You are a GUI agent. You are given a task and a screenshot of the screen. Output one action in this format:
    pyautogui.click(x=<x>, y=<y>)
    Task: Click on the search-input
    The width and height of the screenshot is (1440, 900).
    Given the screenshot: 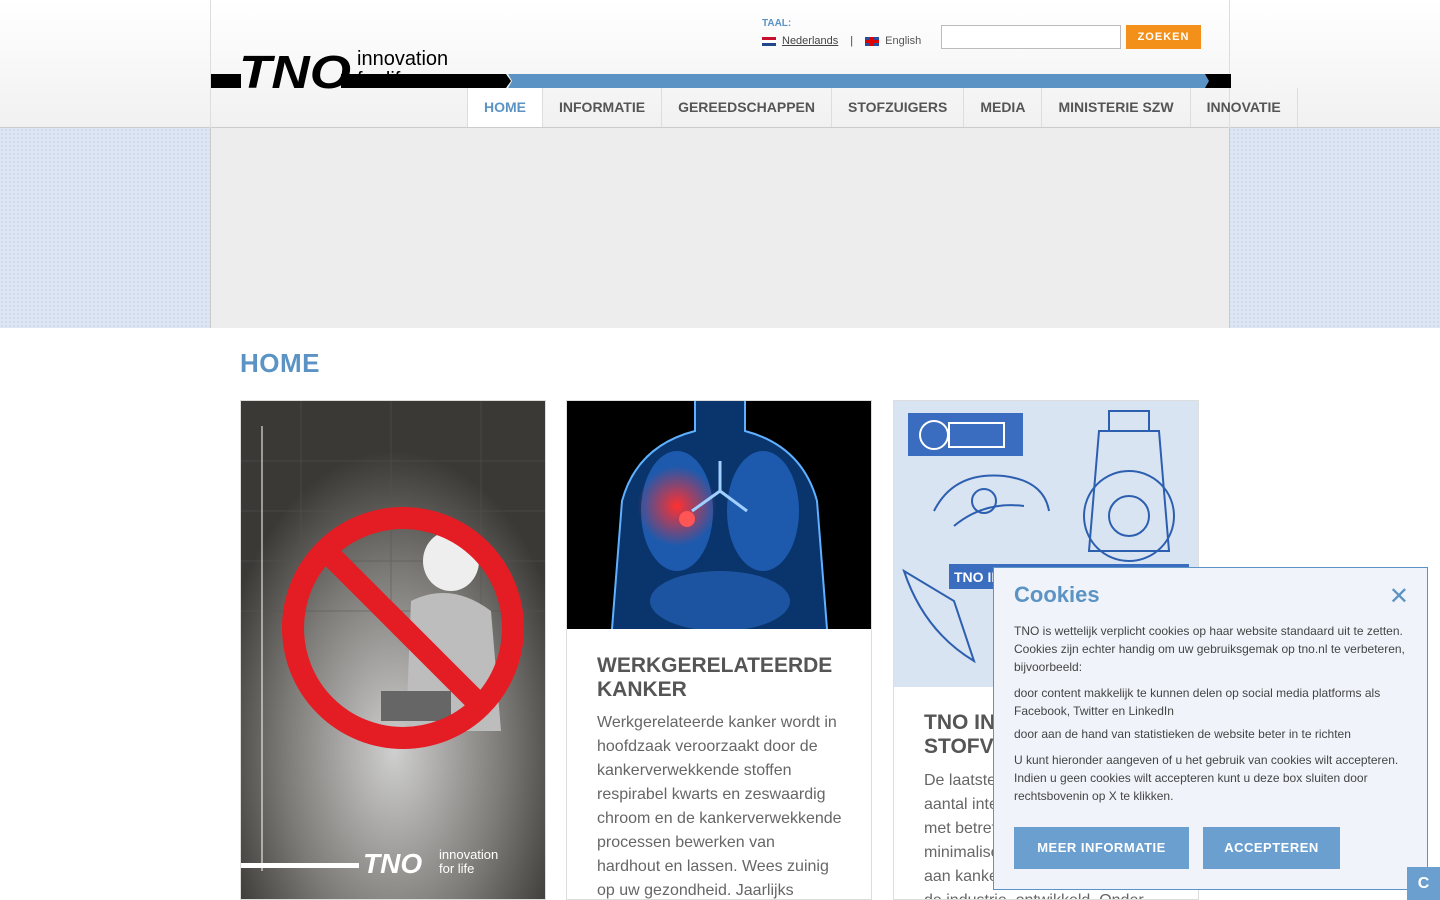 What is the action you would take?
    pyautogui.click(x=1031, y=37)
    